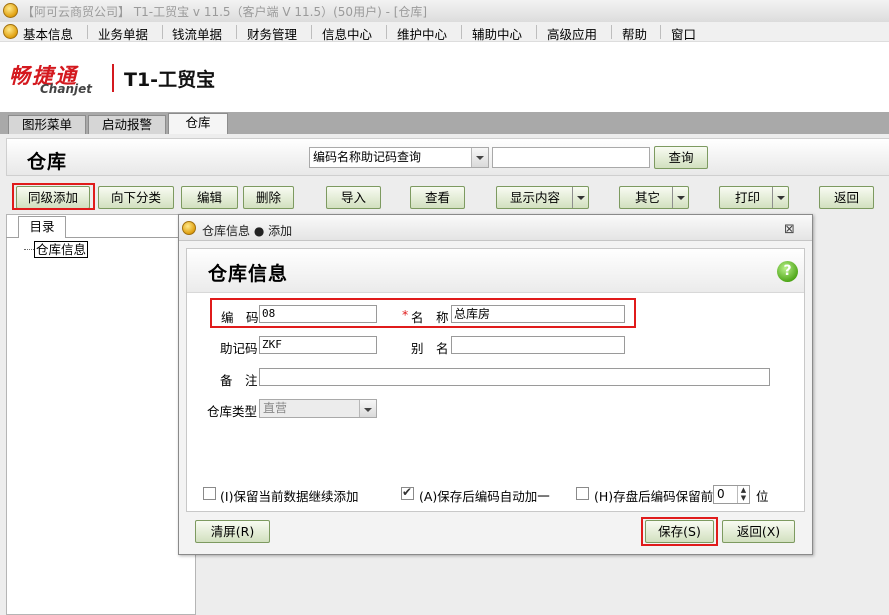 The width and height of the screenshot is (889, 615). I want to click on menu-basic-info: 基本信息, so click(48, 33).